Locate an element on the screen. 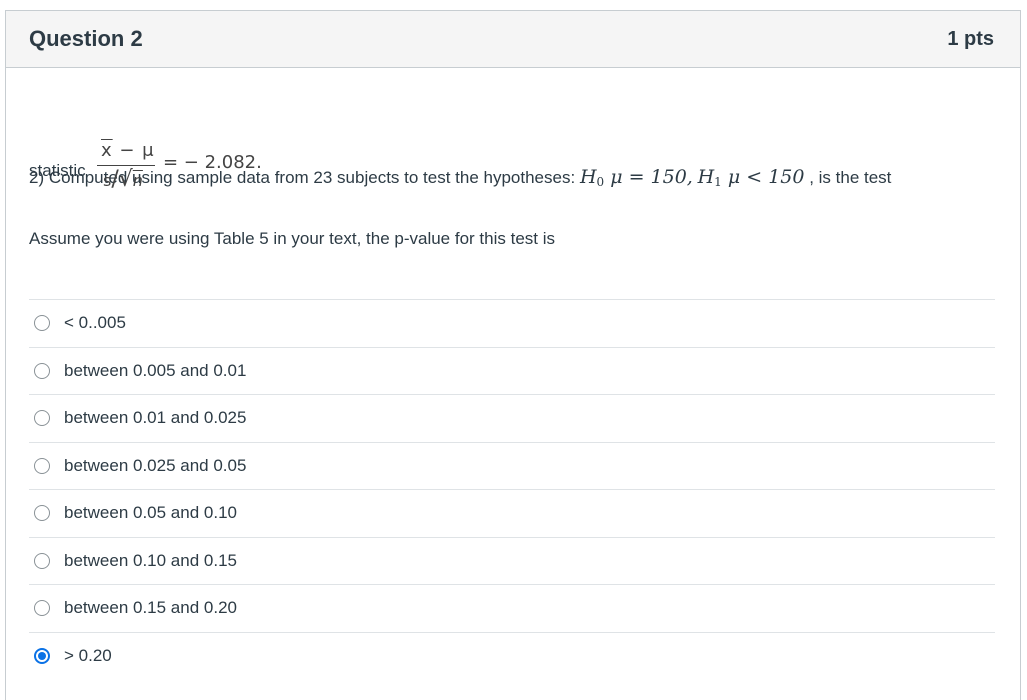  answer-option: < 0..005 is located at coordinates (512, 323).